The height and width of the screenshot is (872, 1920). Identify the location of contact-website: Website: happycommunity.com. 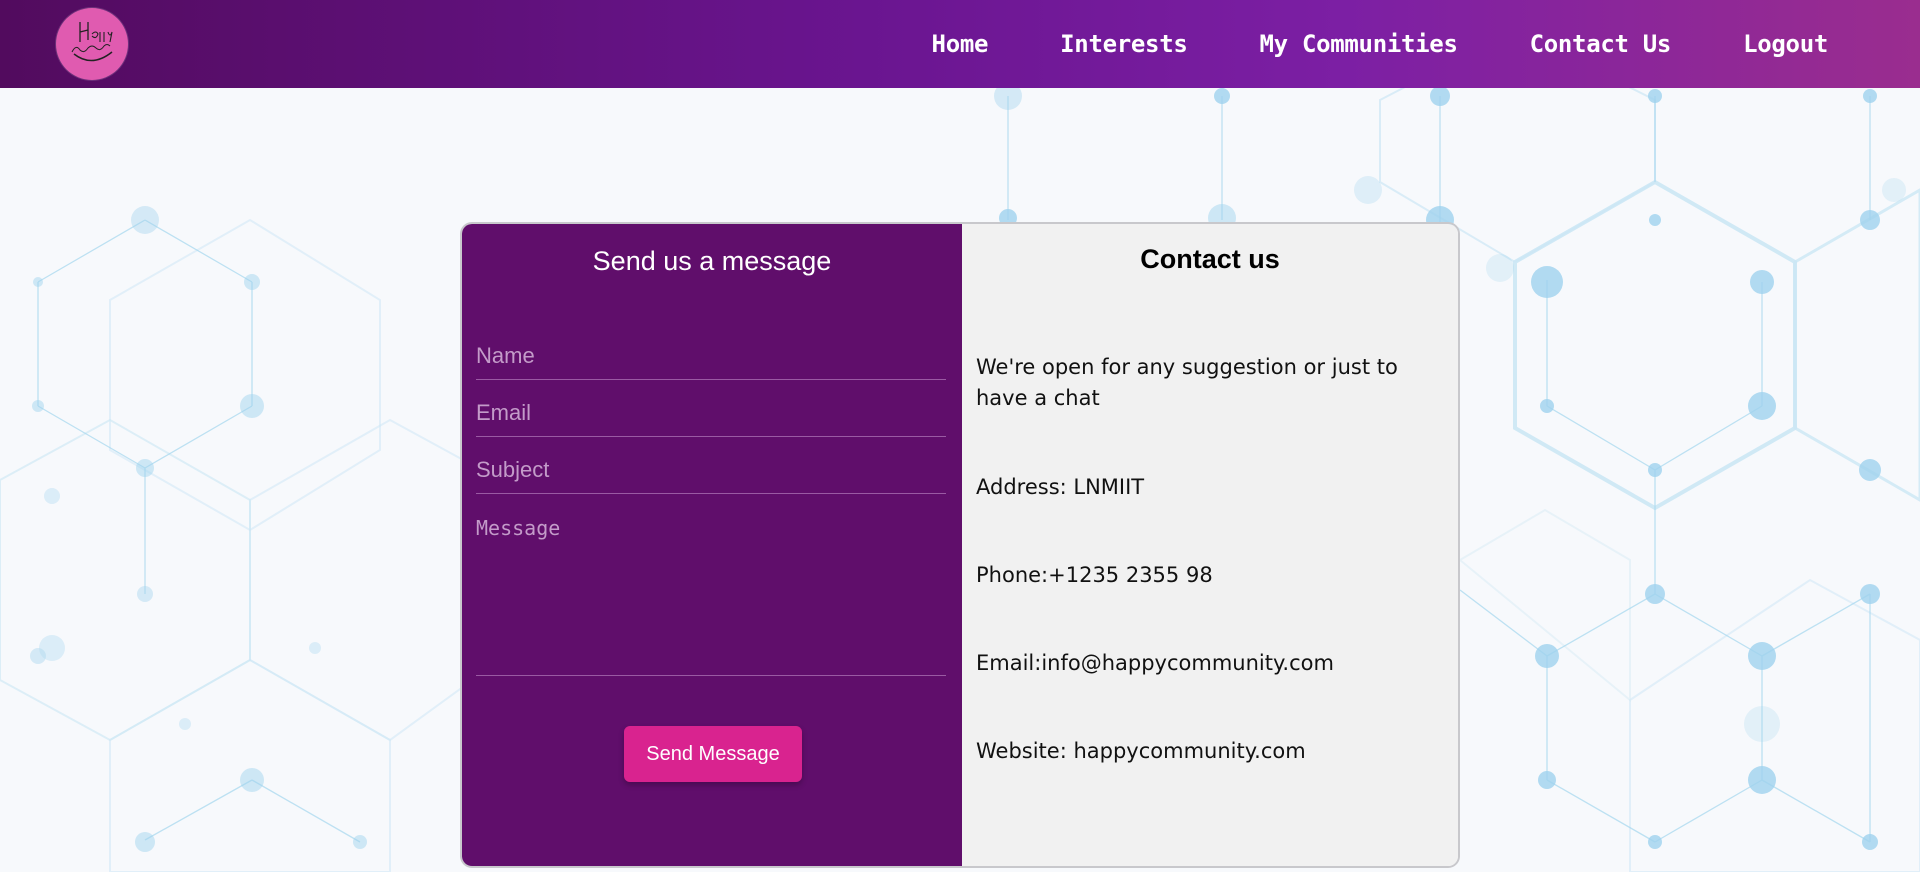
(1141, 751).